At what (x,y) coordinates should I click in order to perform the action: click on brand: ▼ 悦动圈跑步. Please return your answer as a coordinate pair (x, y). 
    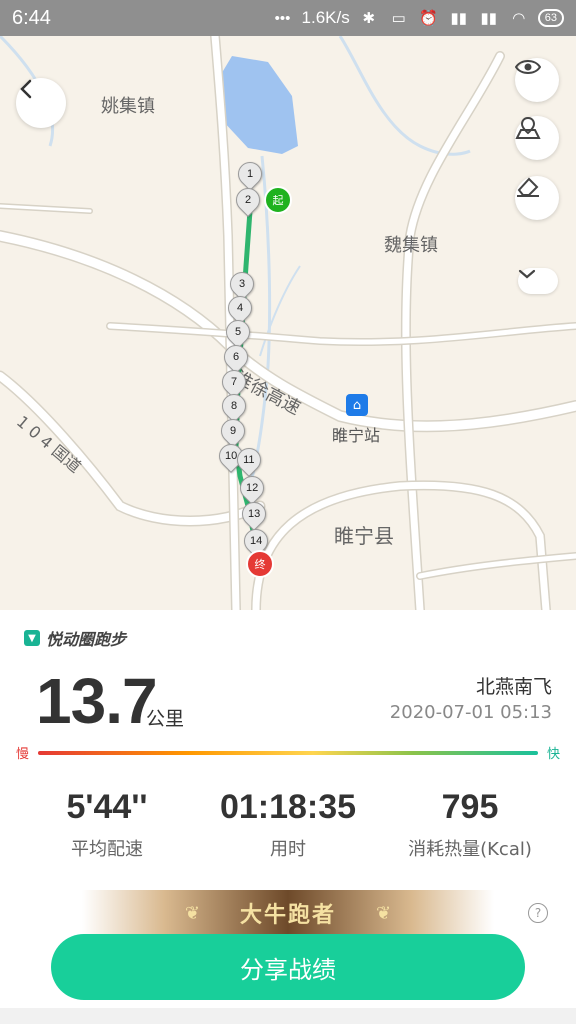
    Looking at the image, I should click on (75, 638).